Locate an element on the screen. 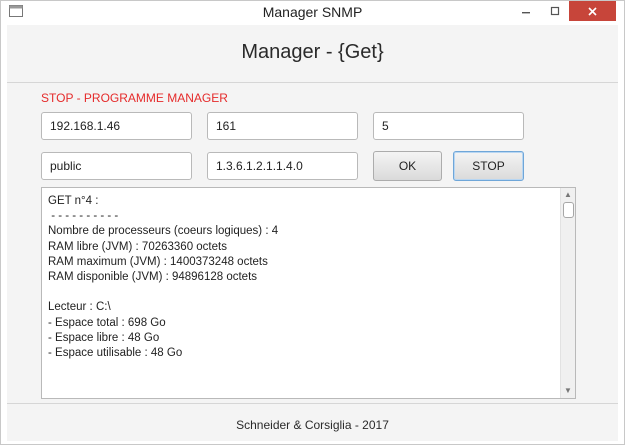 Image resolution: width=625 pixels, height=445 pixels. minimize-icon is located at coordinates (526, 13).